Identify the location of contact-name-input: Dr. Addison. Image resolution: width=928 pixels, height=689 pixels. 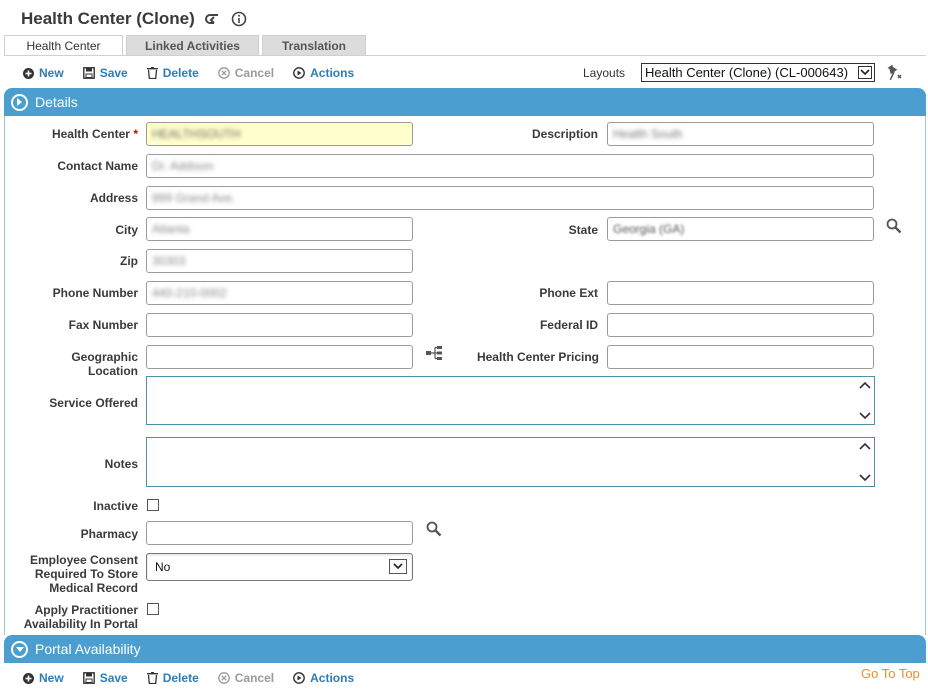
(510, 166).